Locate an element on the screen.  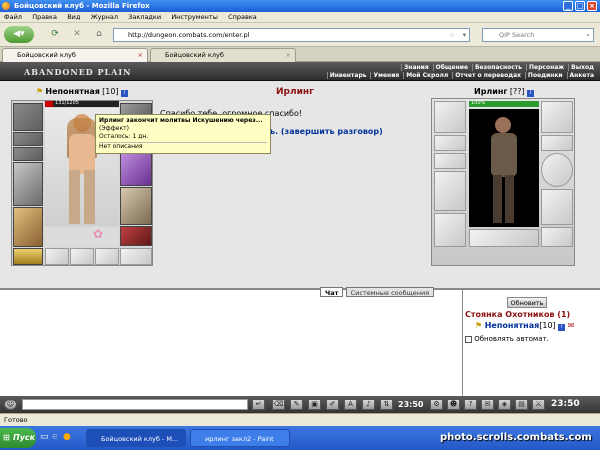
refresh-button: Обновить is located at coordinates (527, 302).